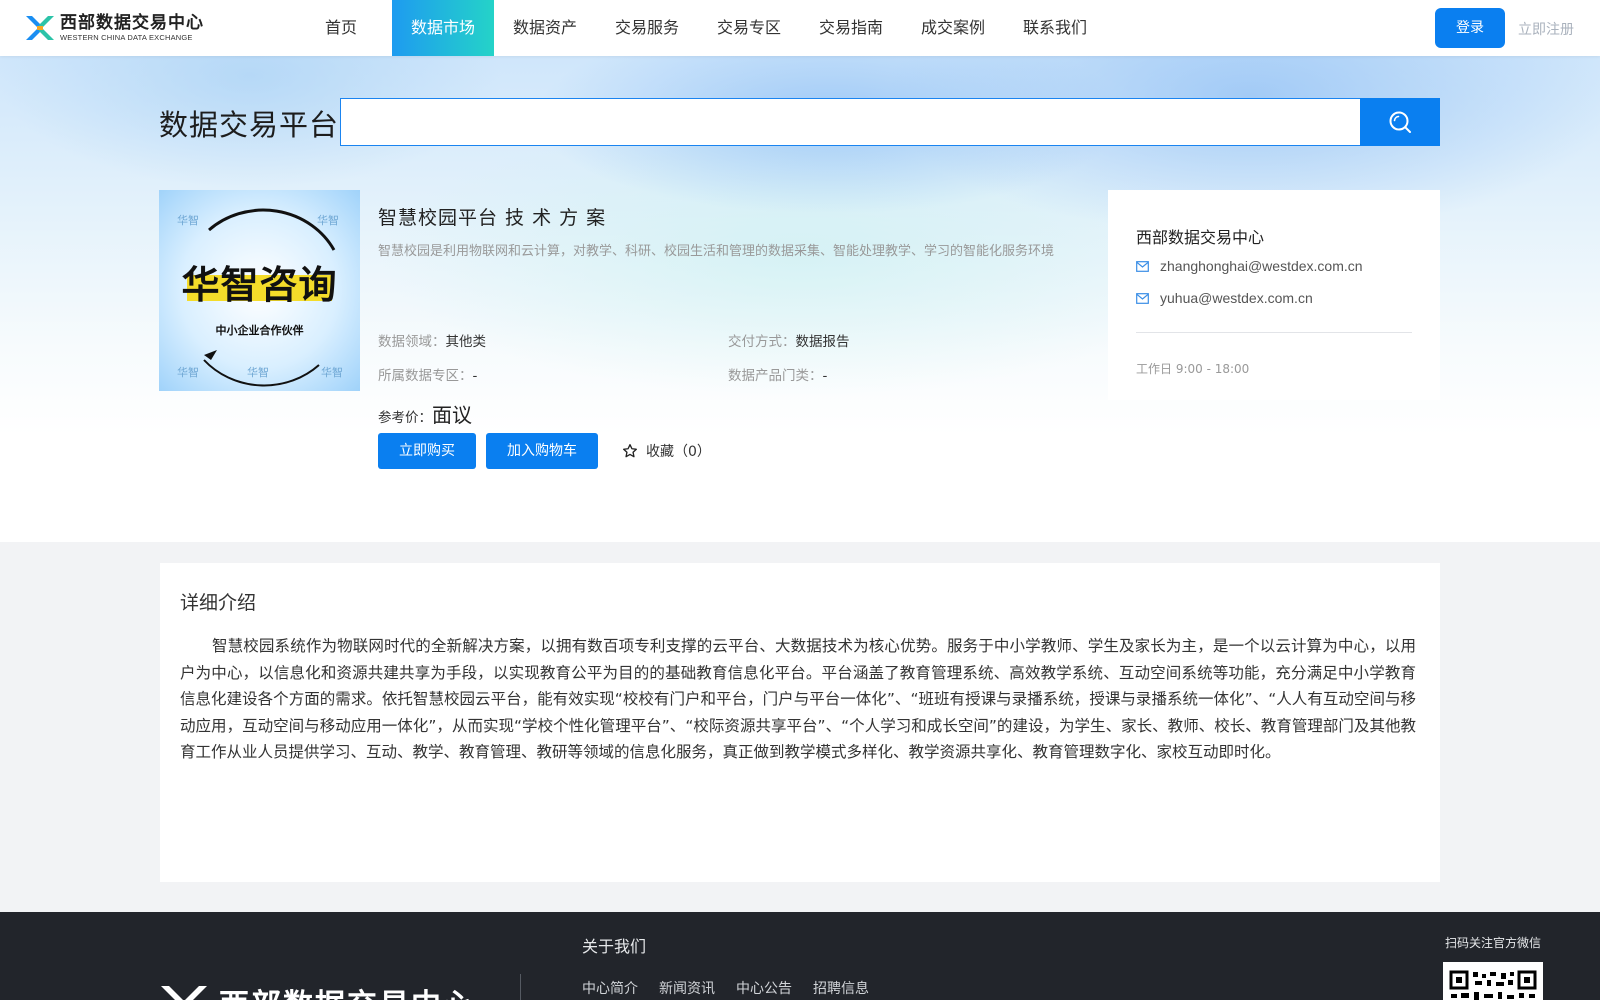  What do you see at coordinates (452, 415) in the screenshot?
I see `price-value: 面议` at bounding box center [452, 415].